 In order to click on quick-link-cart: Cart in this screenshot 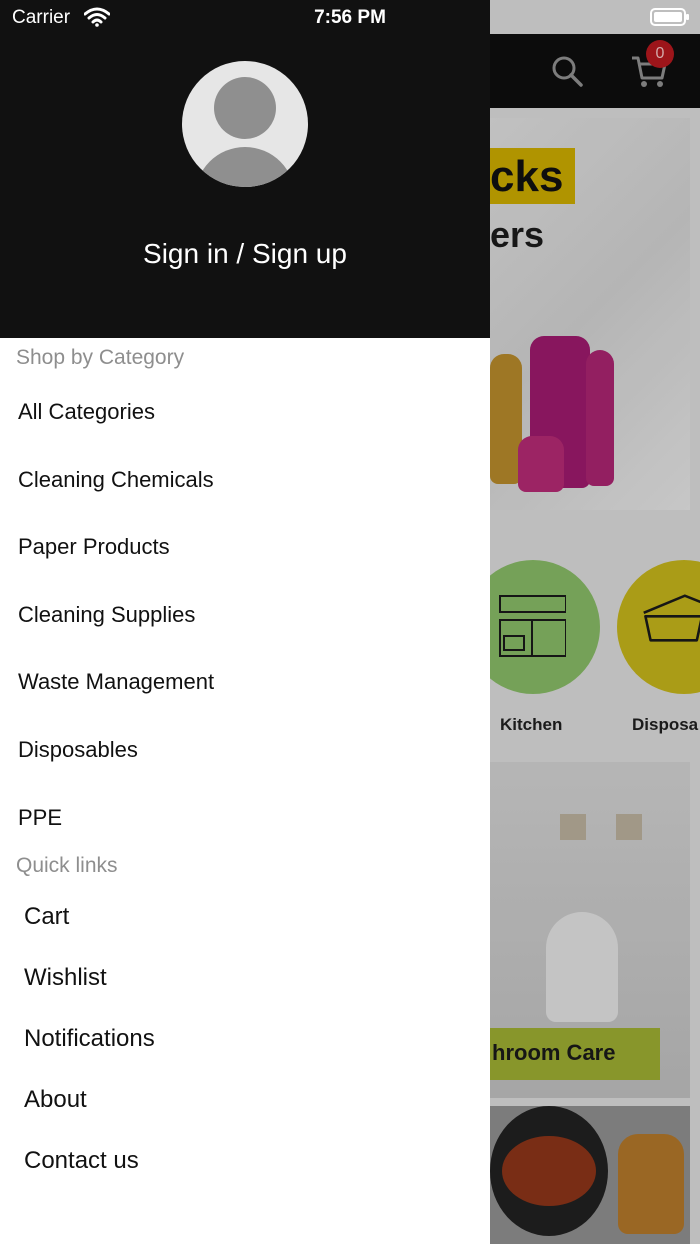, I will do `click(46, 917)`.